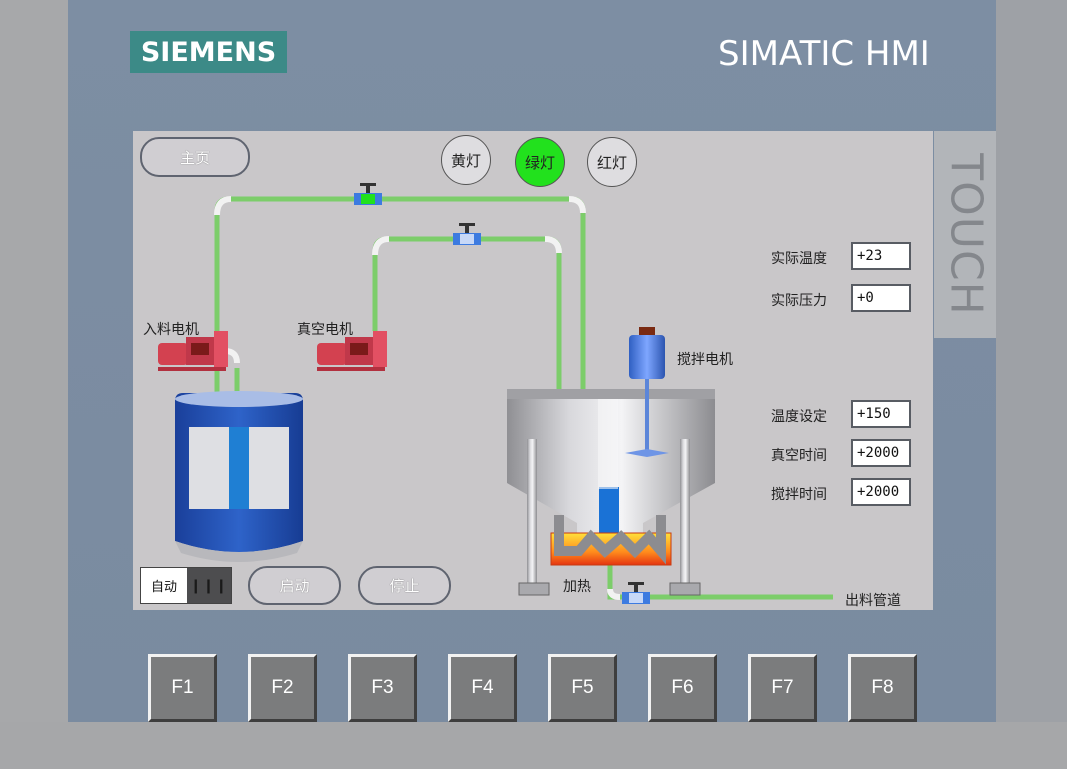  Describe the element at coordinates (824, 54) in the screenshot. I see `device-brand: SIMATIC HMI` at that location.